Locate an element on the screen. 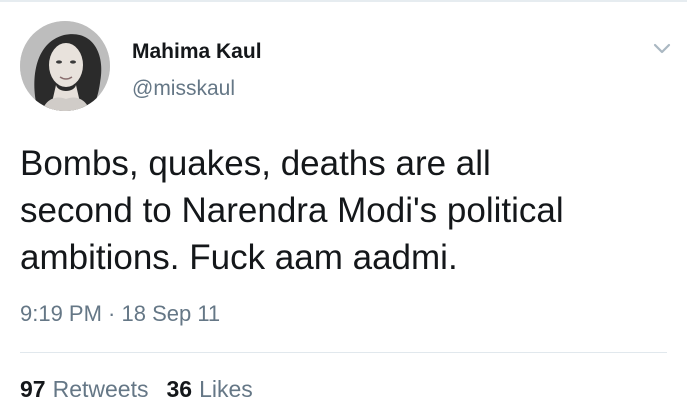 The width and height of the screenshot is (687, 420). tweet-timestamp: 9:19 PM · 18 Sep 11 is located at coordinates (120, 314).